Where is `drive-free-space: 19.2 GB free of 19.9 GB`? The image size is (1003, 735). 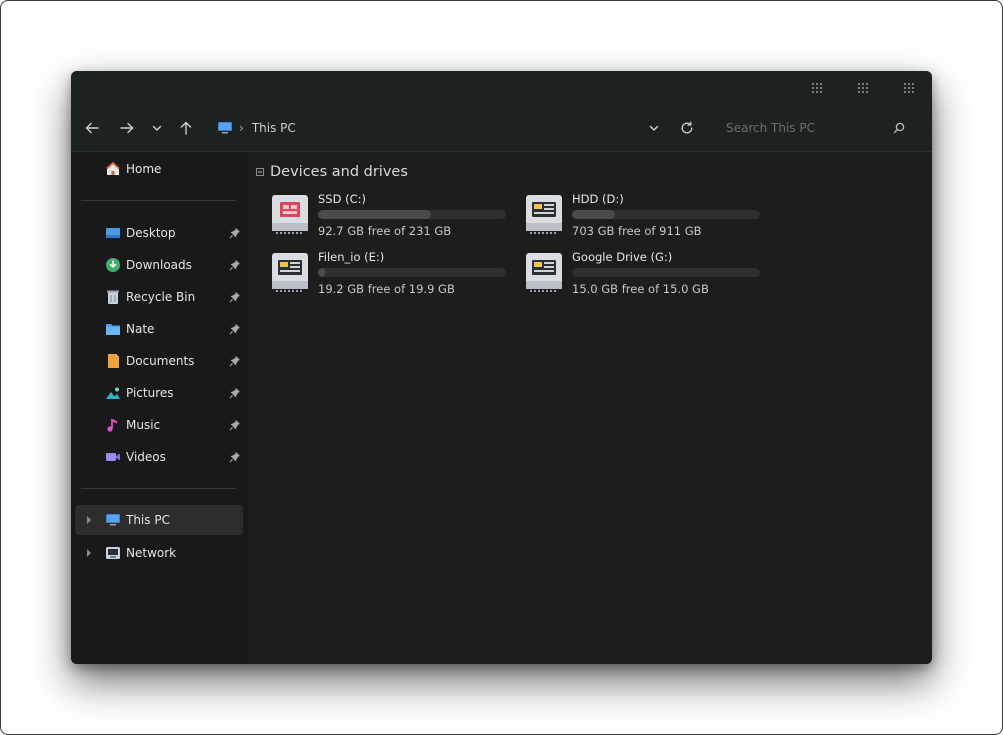
drive-free-space: 19.2 GB free of 19.9 GB is located at coordinates (386, 289).